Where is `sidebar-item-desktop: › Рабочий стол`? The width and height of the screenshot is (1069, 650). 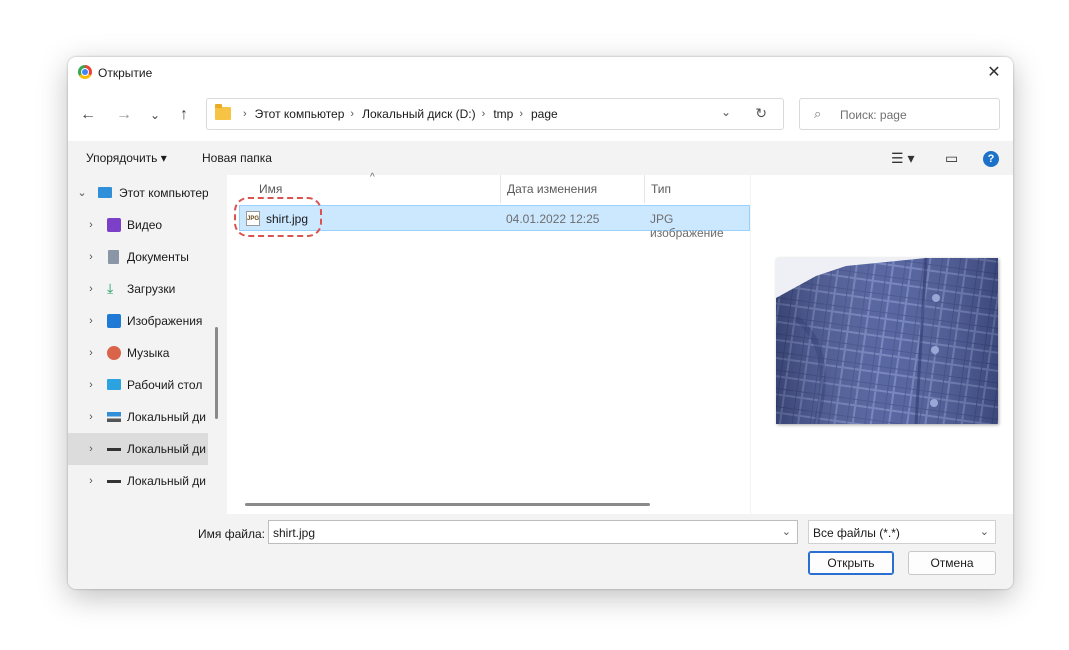
sidebar-item-desktop: › Рабочий стол is located at coordinates (138, 385).